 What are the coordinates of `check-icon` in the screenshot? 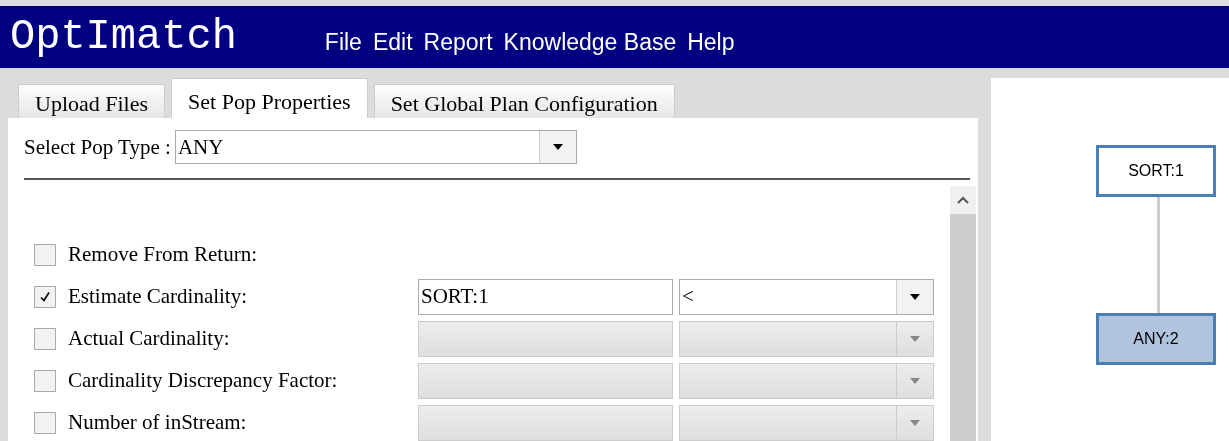 It's located at (45, 296).